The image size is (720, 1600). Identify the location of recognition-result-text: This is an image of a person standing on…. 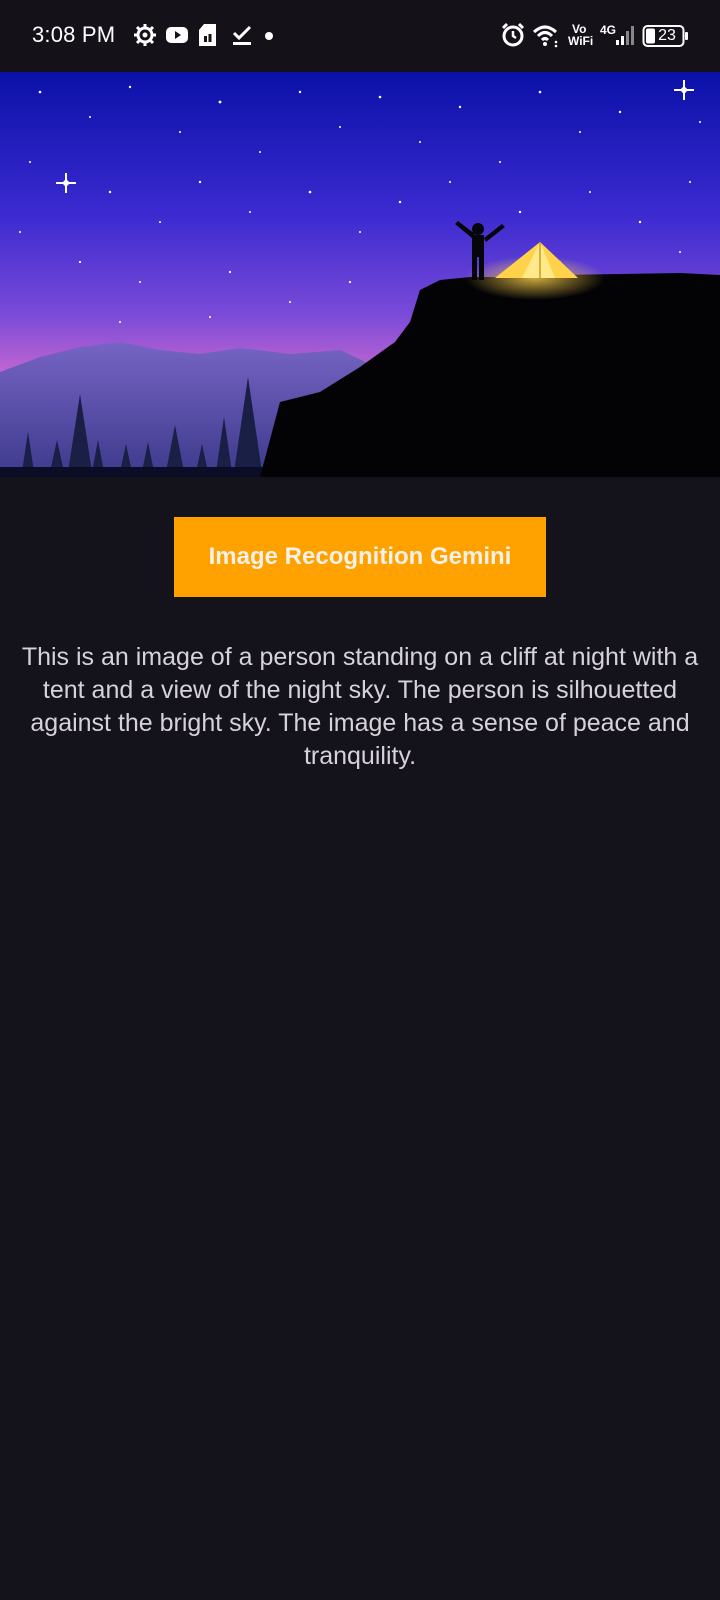
(360, 706).